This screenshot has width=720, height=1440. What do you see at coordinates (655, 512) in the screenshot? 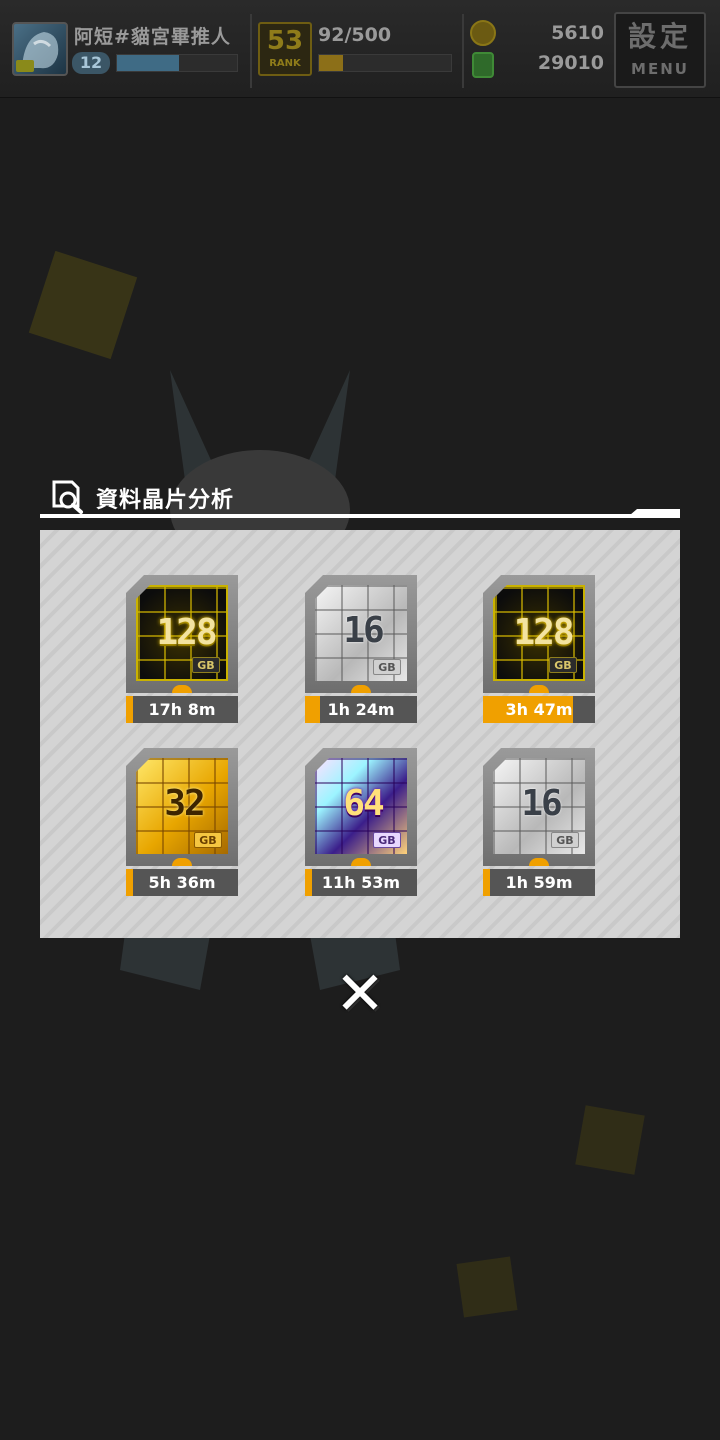
I see `header-tab-decoration` at bounding box center [655, 512].